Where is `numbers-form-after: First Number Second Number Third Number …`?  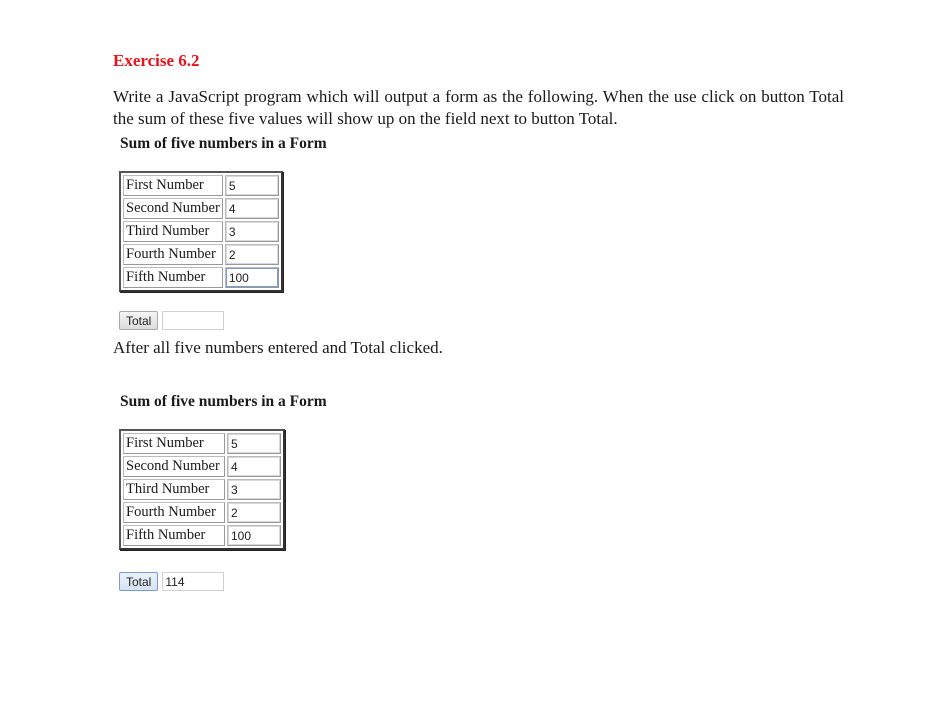 numbers-form-after: First Number Second Number Third Number … is located at coordinates (202, 489).